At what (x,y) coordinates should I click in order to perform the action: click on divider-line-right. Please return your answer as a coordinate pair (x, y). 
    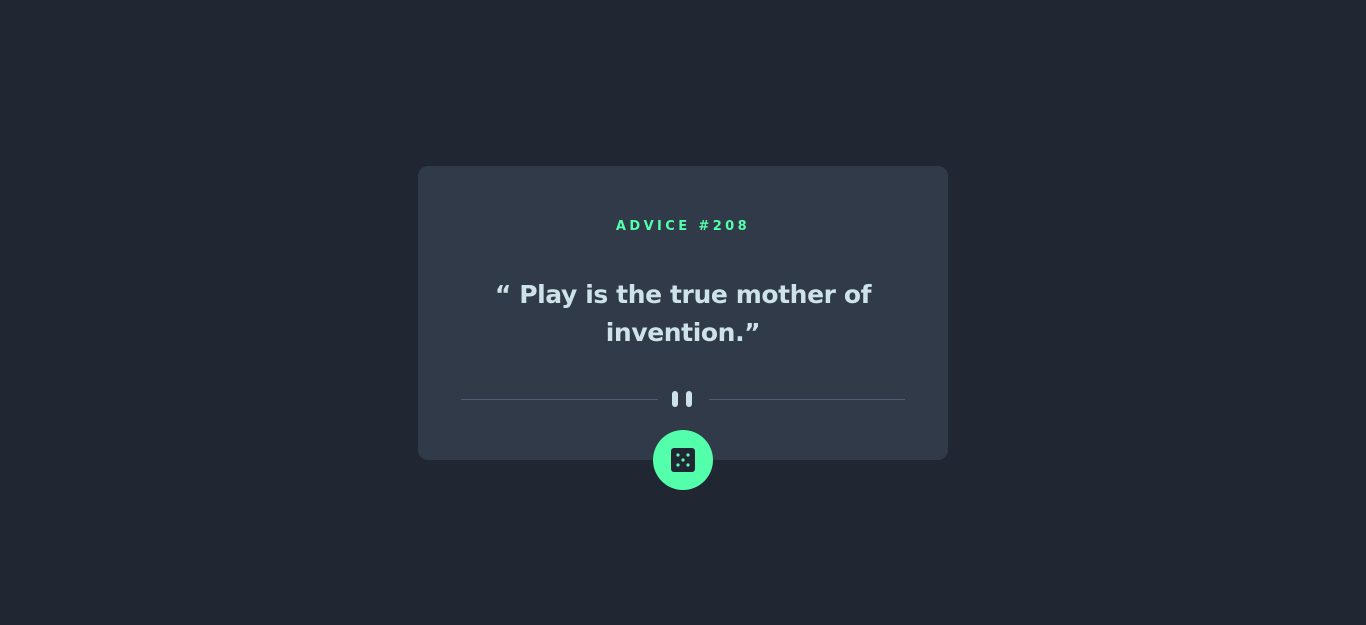
    Looking at the image, I should click on (807, 399).